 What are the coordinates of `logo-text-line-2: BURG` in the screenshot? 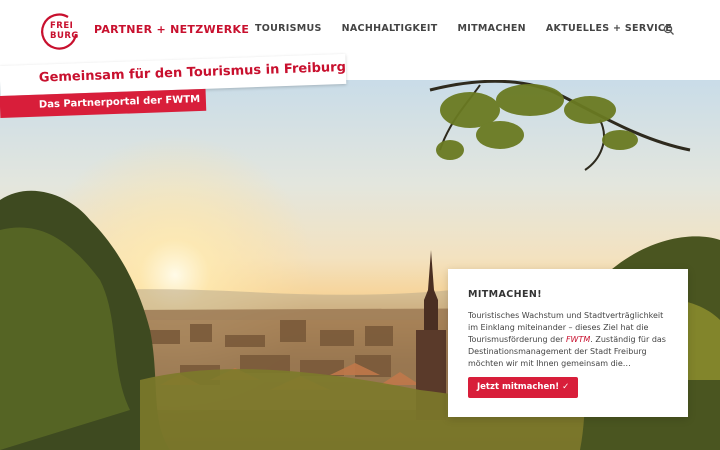 It's located at (64, 36).